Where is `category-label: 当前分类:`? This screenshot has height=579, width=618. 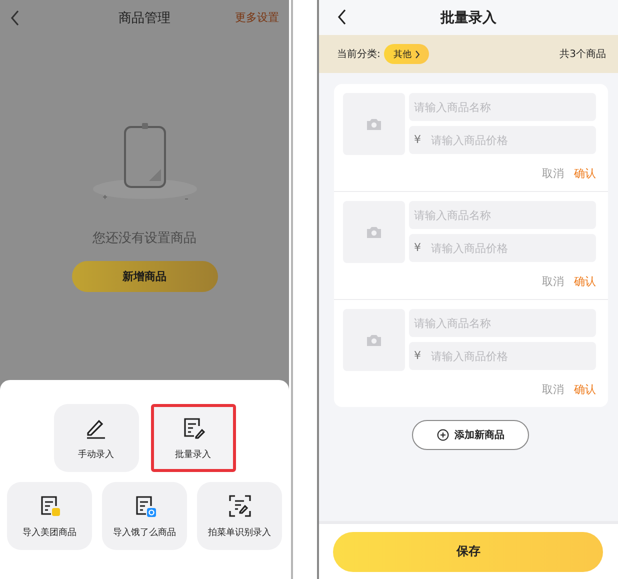 category-label: 当前分类: is located at coordinates (358, 54).